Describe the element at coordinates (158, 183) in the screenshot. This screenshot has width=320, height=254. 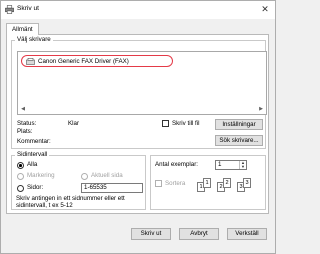
I see `collate-checkbox` at that location.